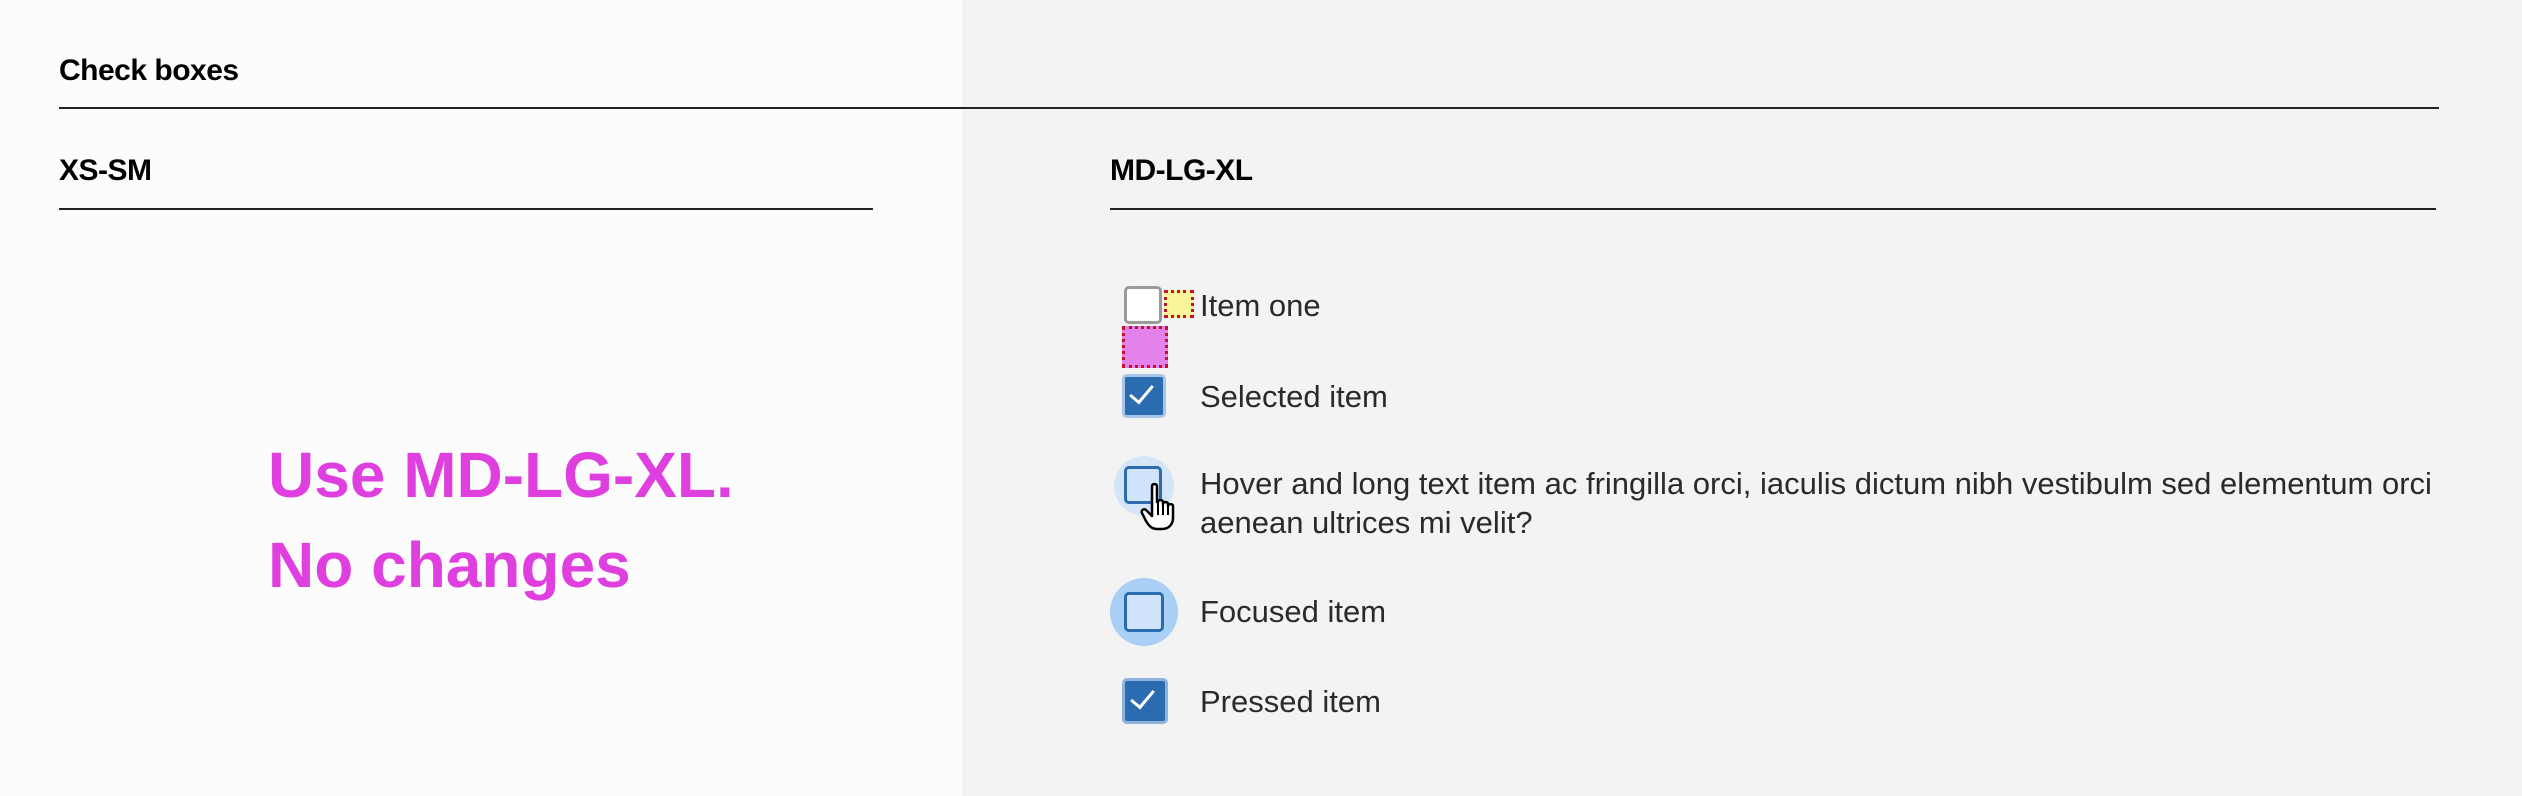 The width and height of the screenshot is (2522, 796). Describe the element at coordinates (449, 565) in the screenshot. I see `annotation-line-2: No changes` at that location.